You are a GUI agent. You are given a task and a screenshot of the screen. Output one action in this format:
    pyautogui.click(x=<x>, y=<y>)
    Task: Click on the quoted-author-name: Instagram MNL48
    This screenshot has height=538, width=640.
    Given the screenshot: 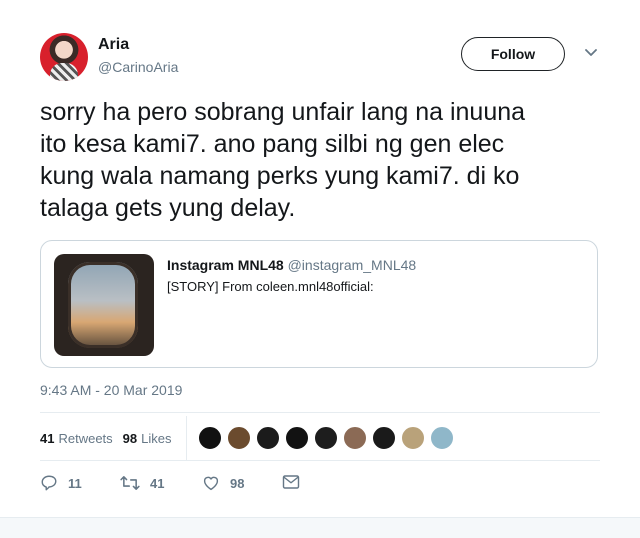 What is the action you would take?
    pyautogui.click(x=225, y=265)
    